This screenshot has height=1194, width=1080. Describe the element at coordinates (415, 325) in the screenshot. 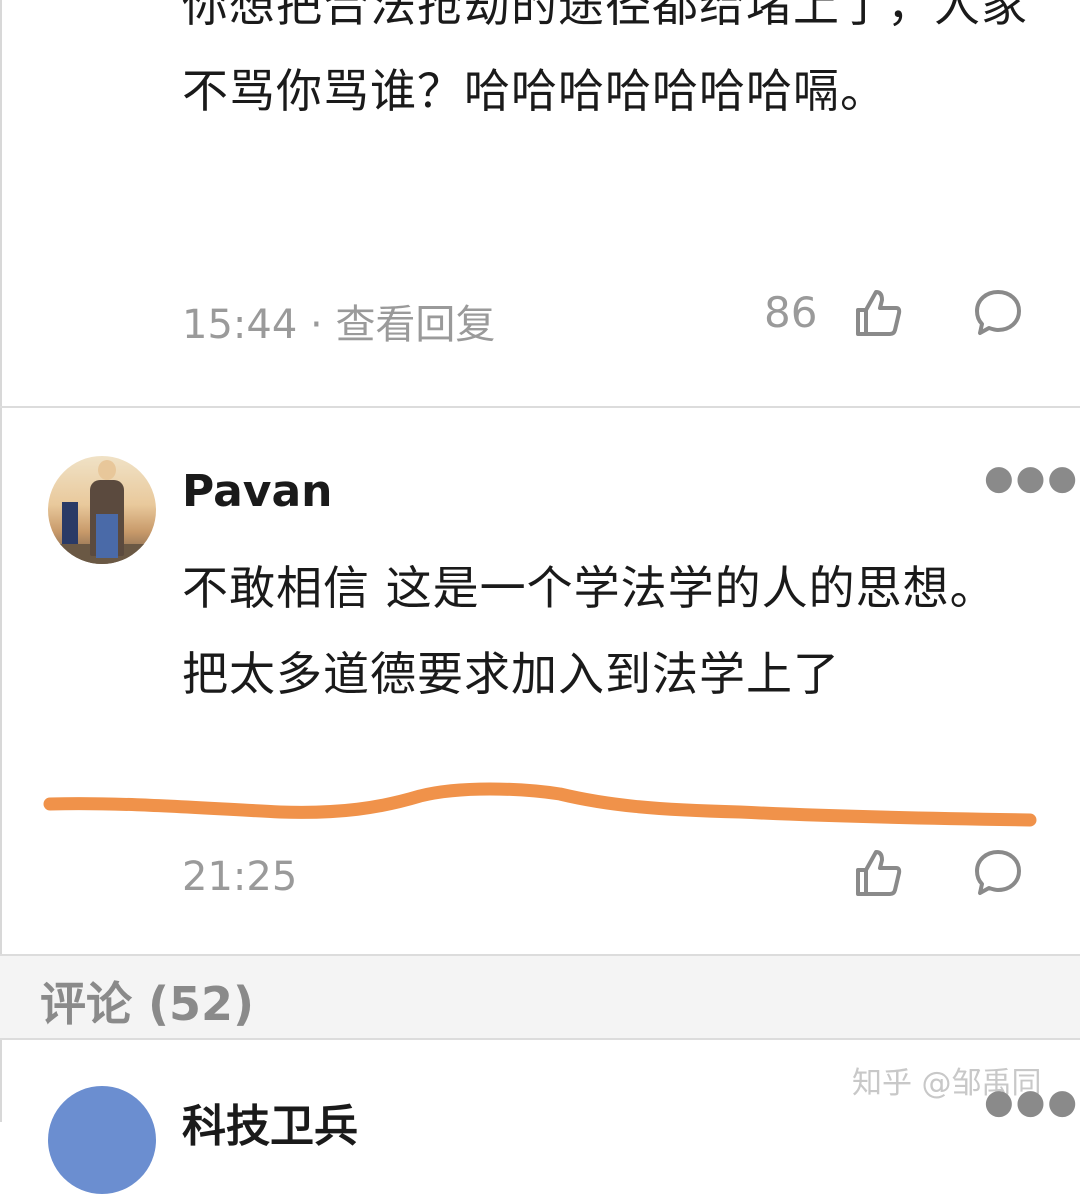

I see `view-replies-link: 查看回复` at that location.